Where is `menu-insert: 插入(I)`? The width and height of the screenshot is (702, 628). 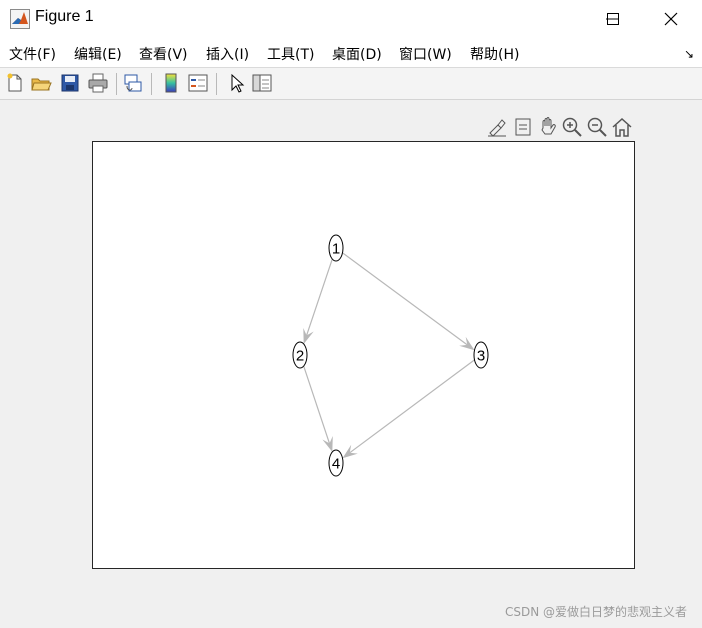 menu-insert: 插入(I) is located at coordinates (227, 54).